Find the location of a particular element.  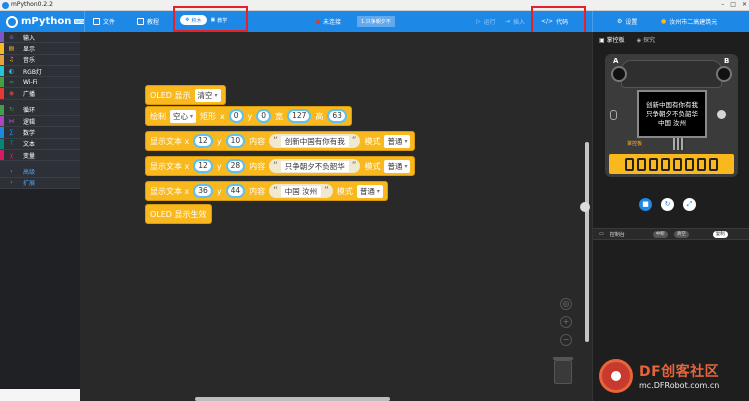

tab-explore: ◈ 探究 is located at coordinates (646, 39).